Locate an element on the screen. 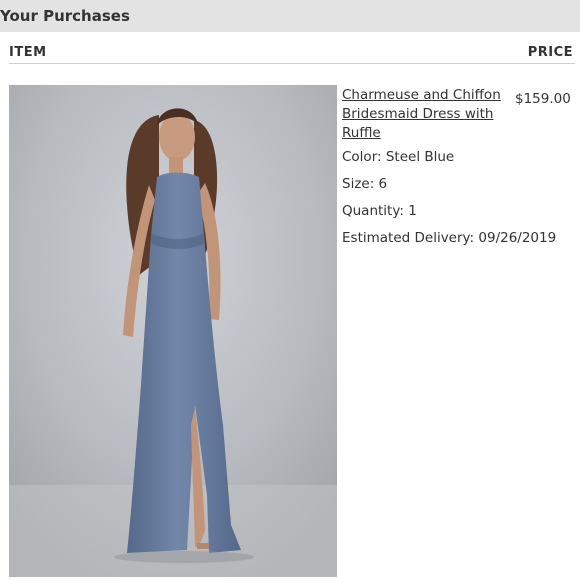 The height and width of the screenshot is (580, 580). item-column-header: ITEM is located at coordinates (28, 52).